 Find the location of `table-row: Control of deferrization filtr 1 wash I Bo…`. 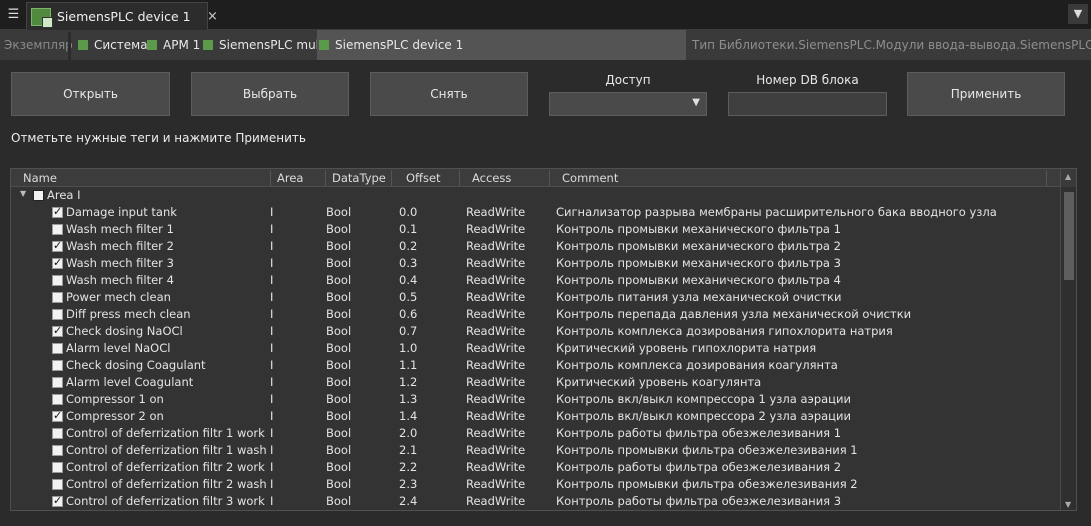

table-row: Control of deferrization filtr 1 wash I Bo… is located at coordinates (535, 450).